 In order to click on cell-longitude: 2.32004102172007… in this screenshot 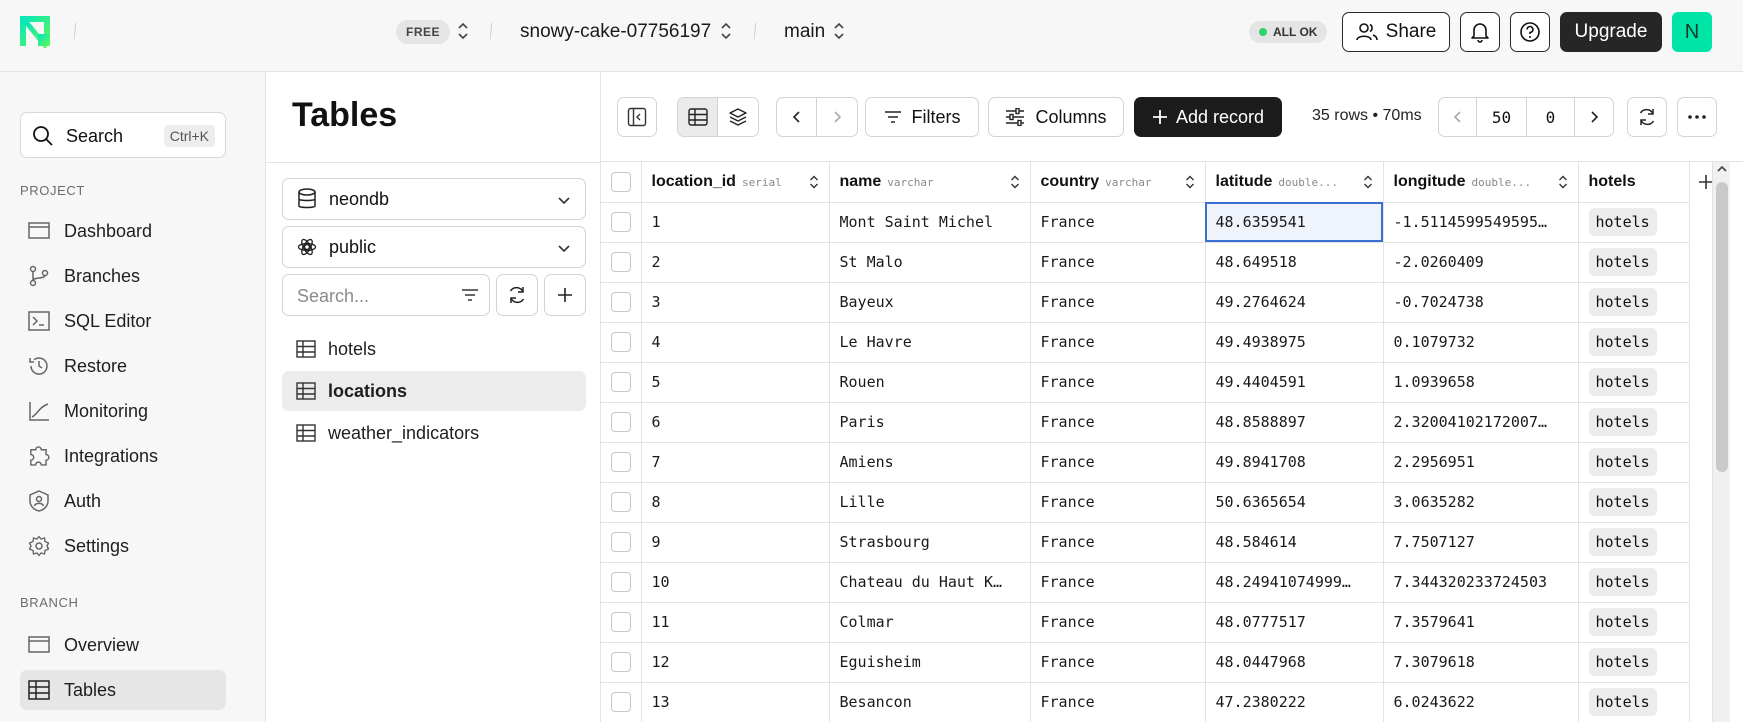, I will do `click(1481, 422)`.